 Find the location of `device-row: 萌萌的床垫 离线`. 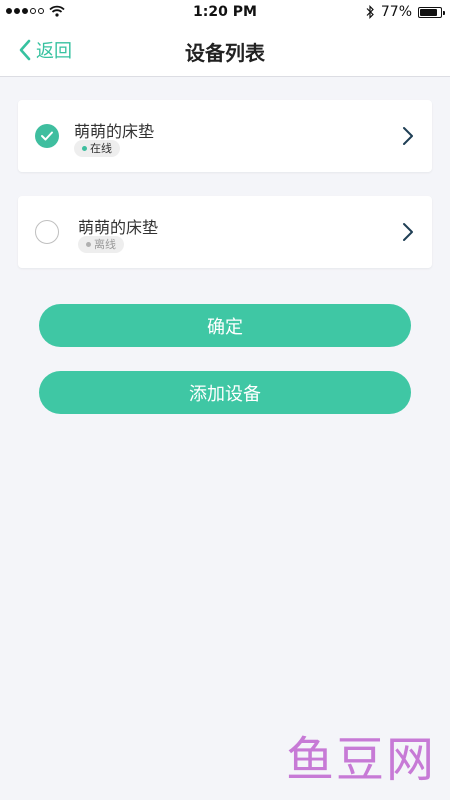

device-row: 萌萌的床垫 离线 is located at coordinates (225, 232).